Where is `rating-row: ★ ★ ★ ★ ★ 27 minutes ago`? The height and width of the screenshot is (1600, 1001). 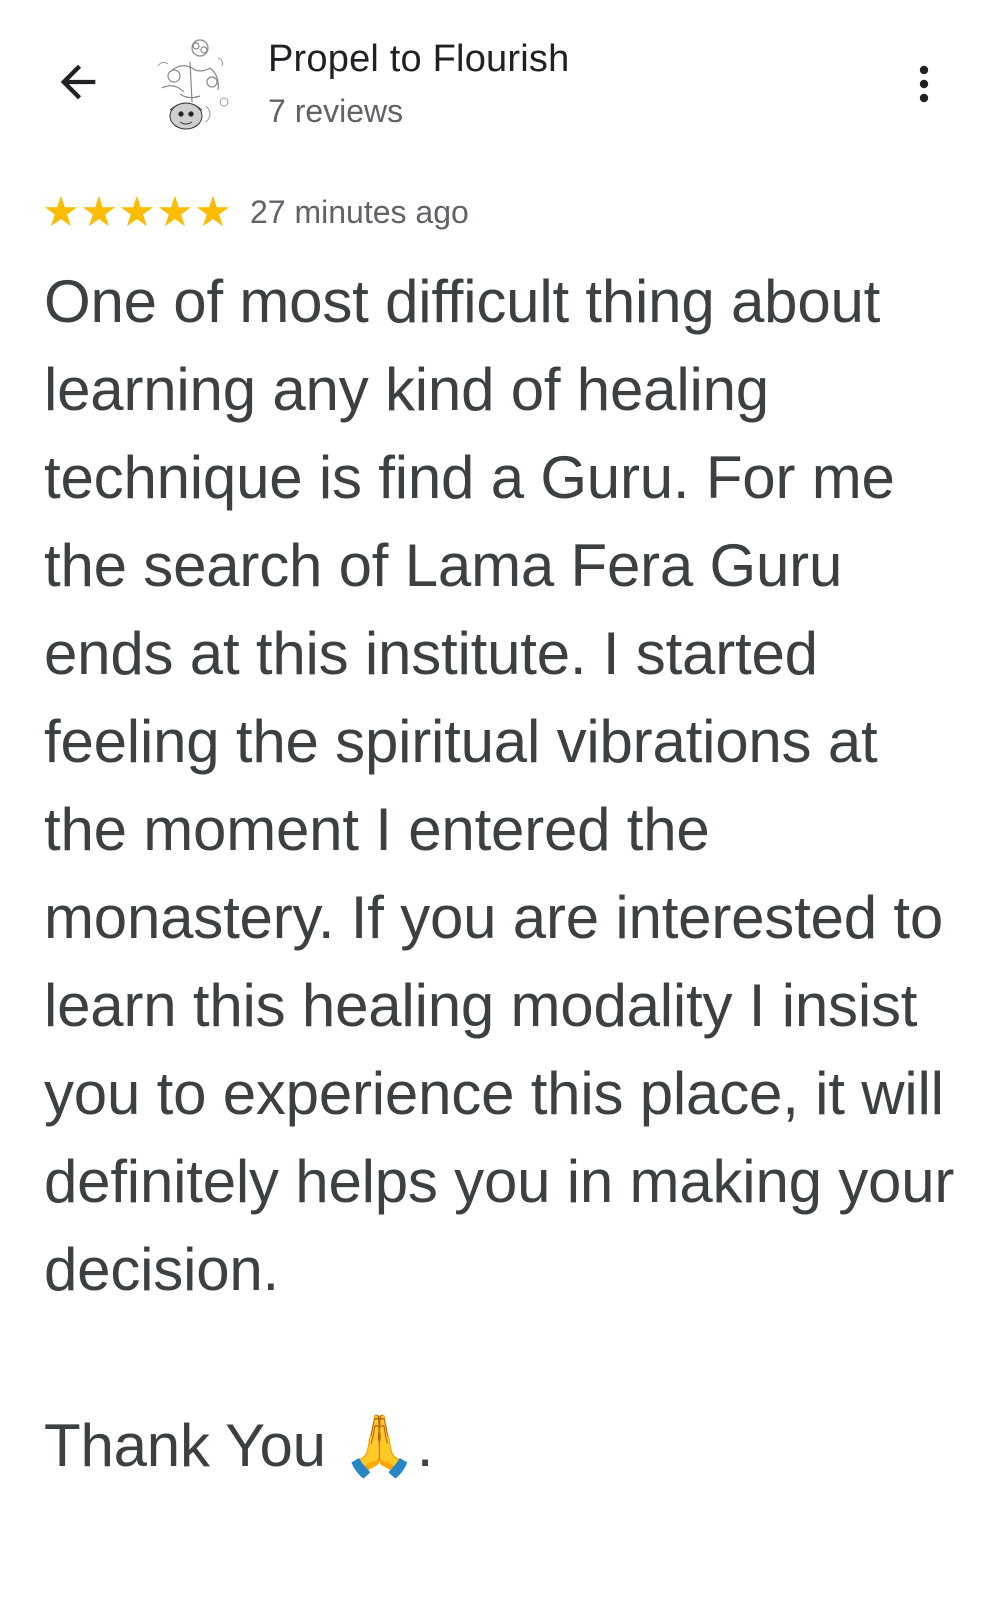 rating-row: ★ ★ ★ ★ ★ 27 minutes ago is located at coordinates (255, 212).